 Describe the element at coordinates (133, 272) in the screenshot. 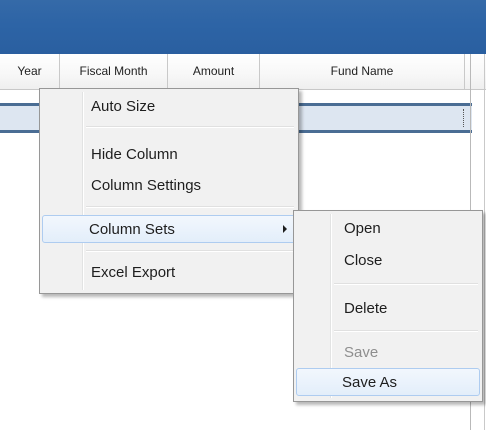

I see `menu-item-label: Excel Export` at that location.